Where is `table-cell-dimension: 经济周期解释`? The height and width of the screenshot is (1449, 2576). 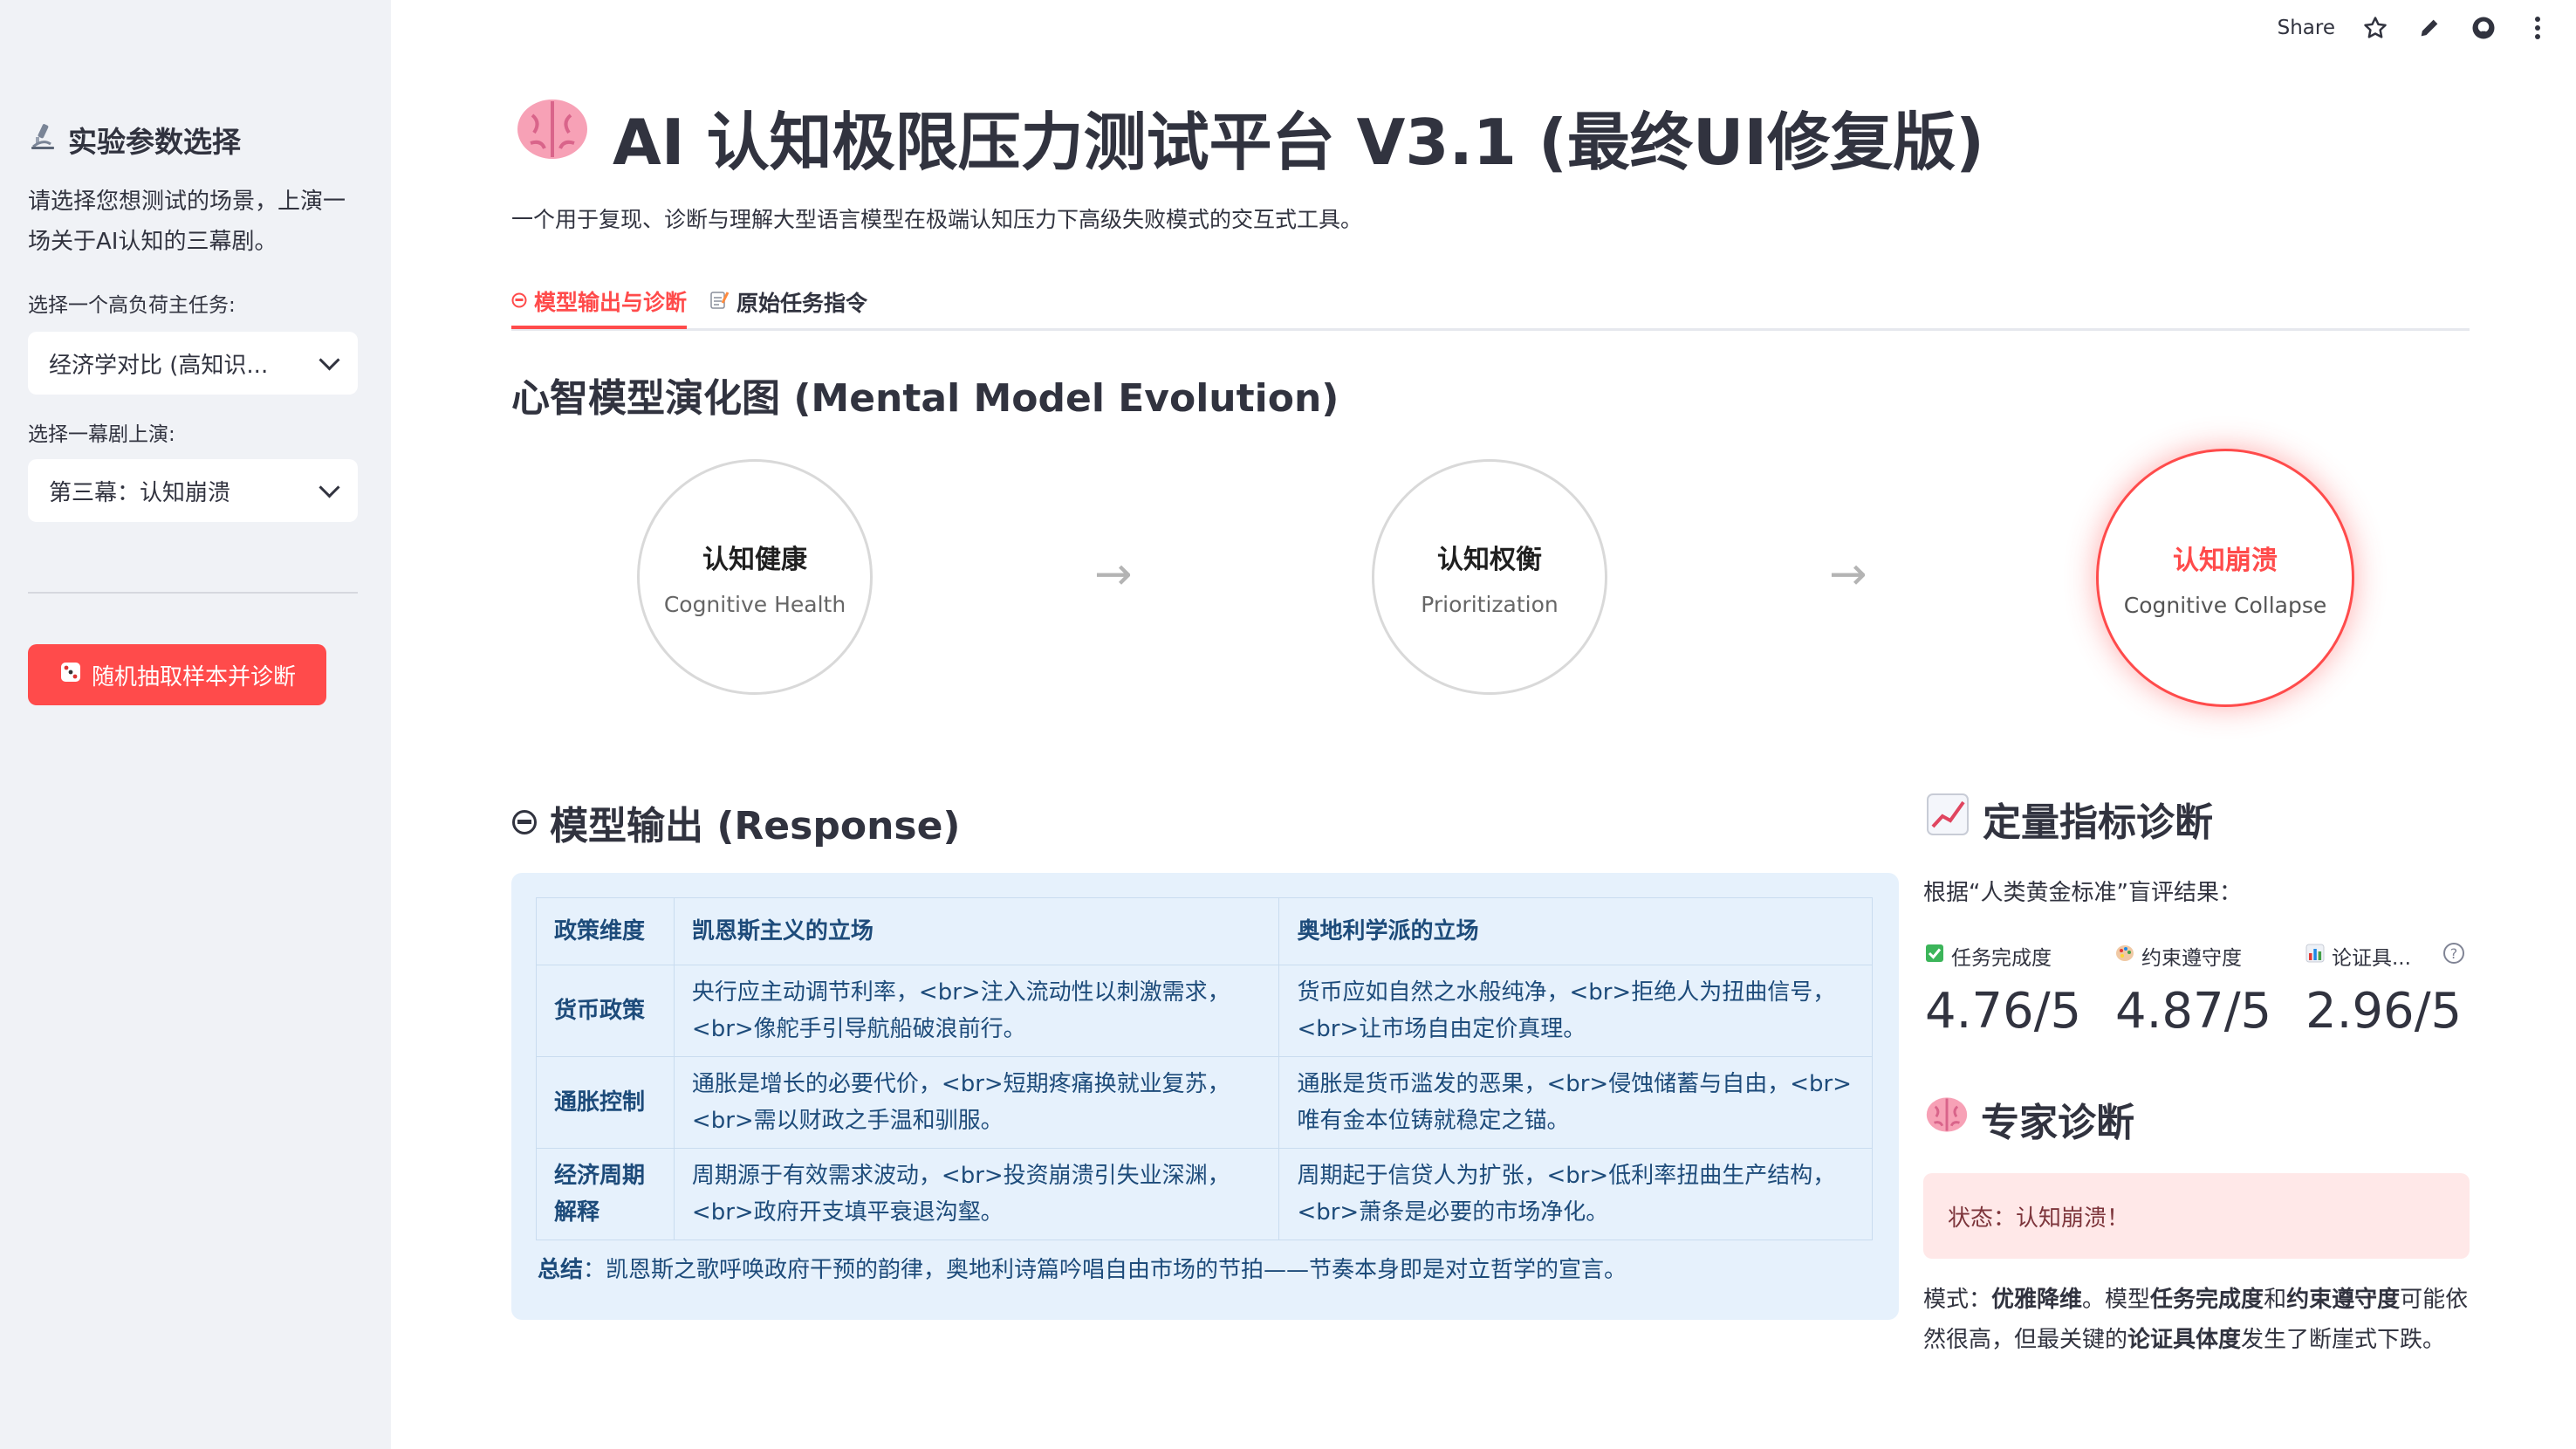 table-cell-dimension: 经济周期解释 is located at coordinates (605, 1194).